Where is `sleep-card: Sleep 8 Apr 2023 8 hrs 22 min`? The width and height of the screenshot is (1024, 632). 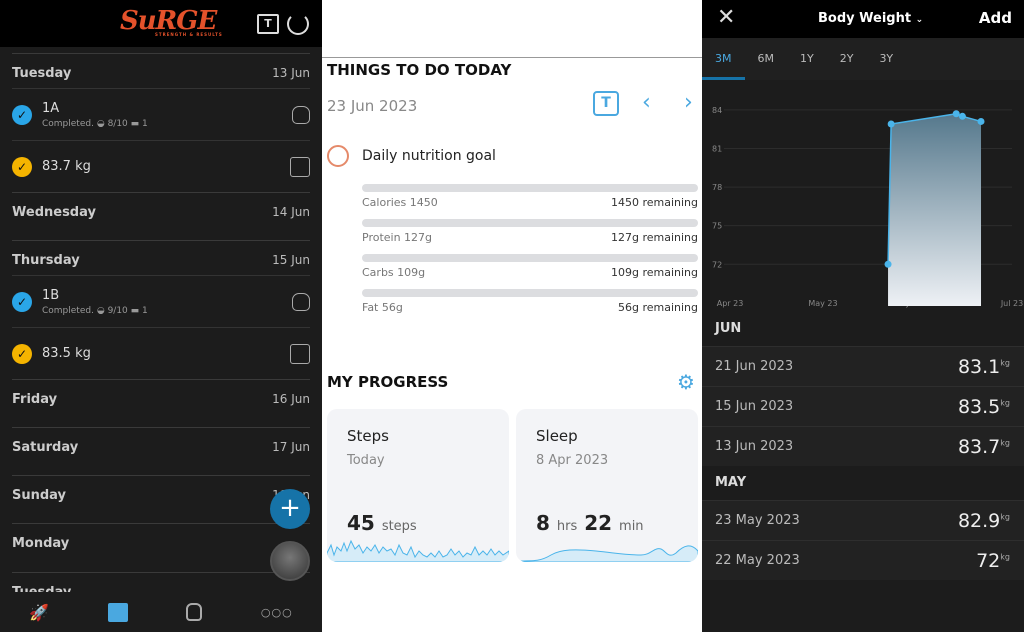 sleep-card: Sleep 8 Apr 2023 8 hrs 22 min is located at coordinates (607, 485).